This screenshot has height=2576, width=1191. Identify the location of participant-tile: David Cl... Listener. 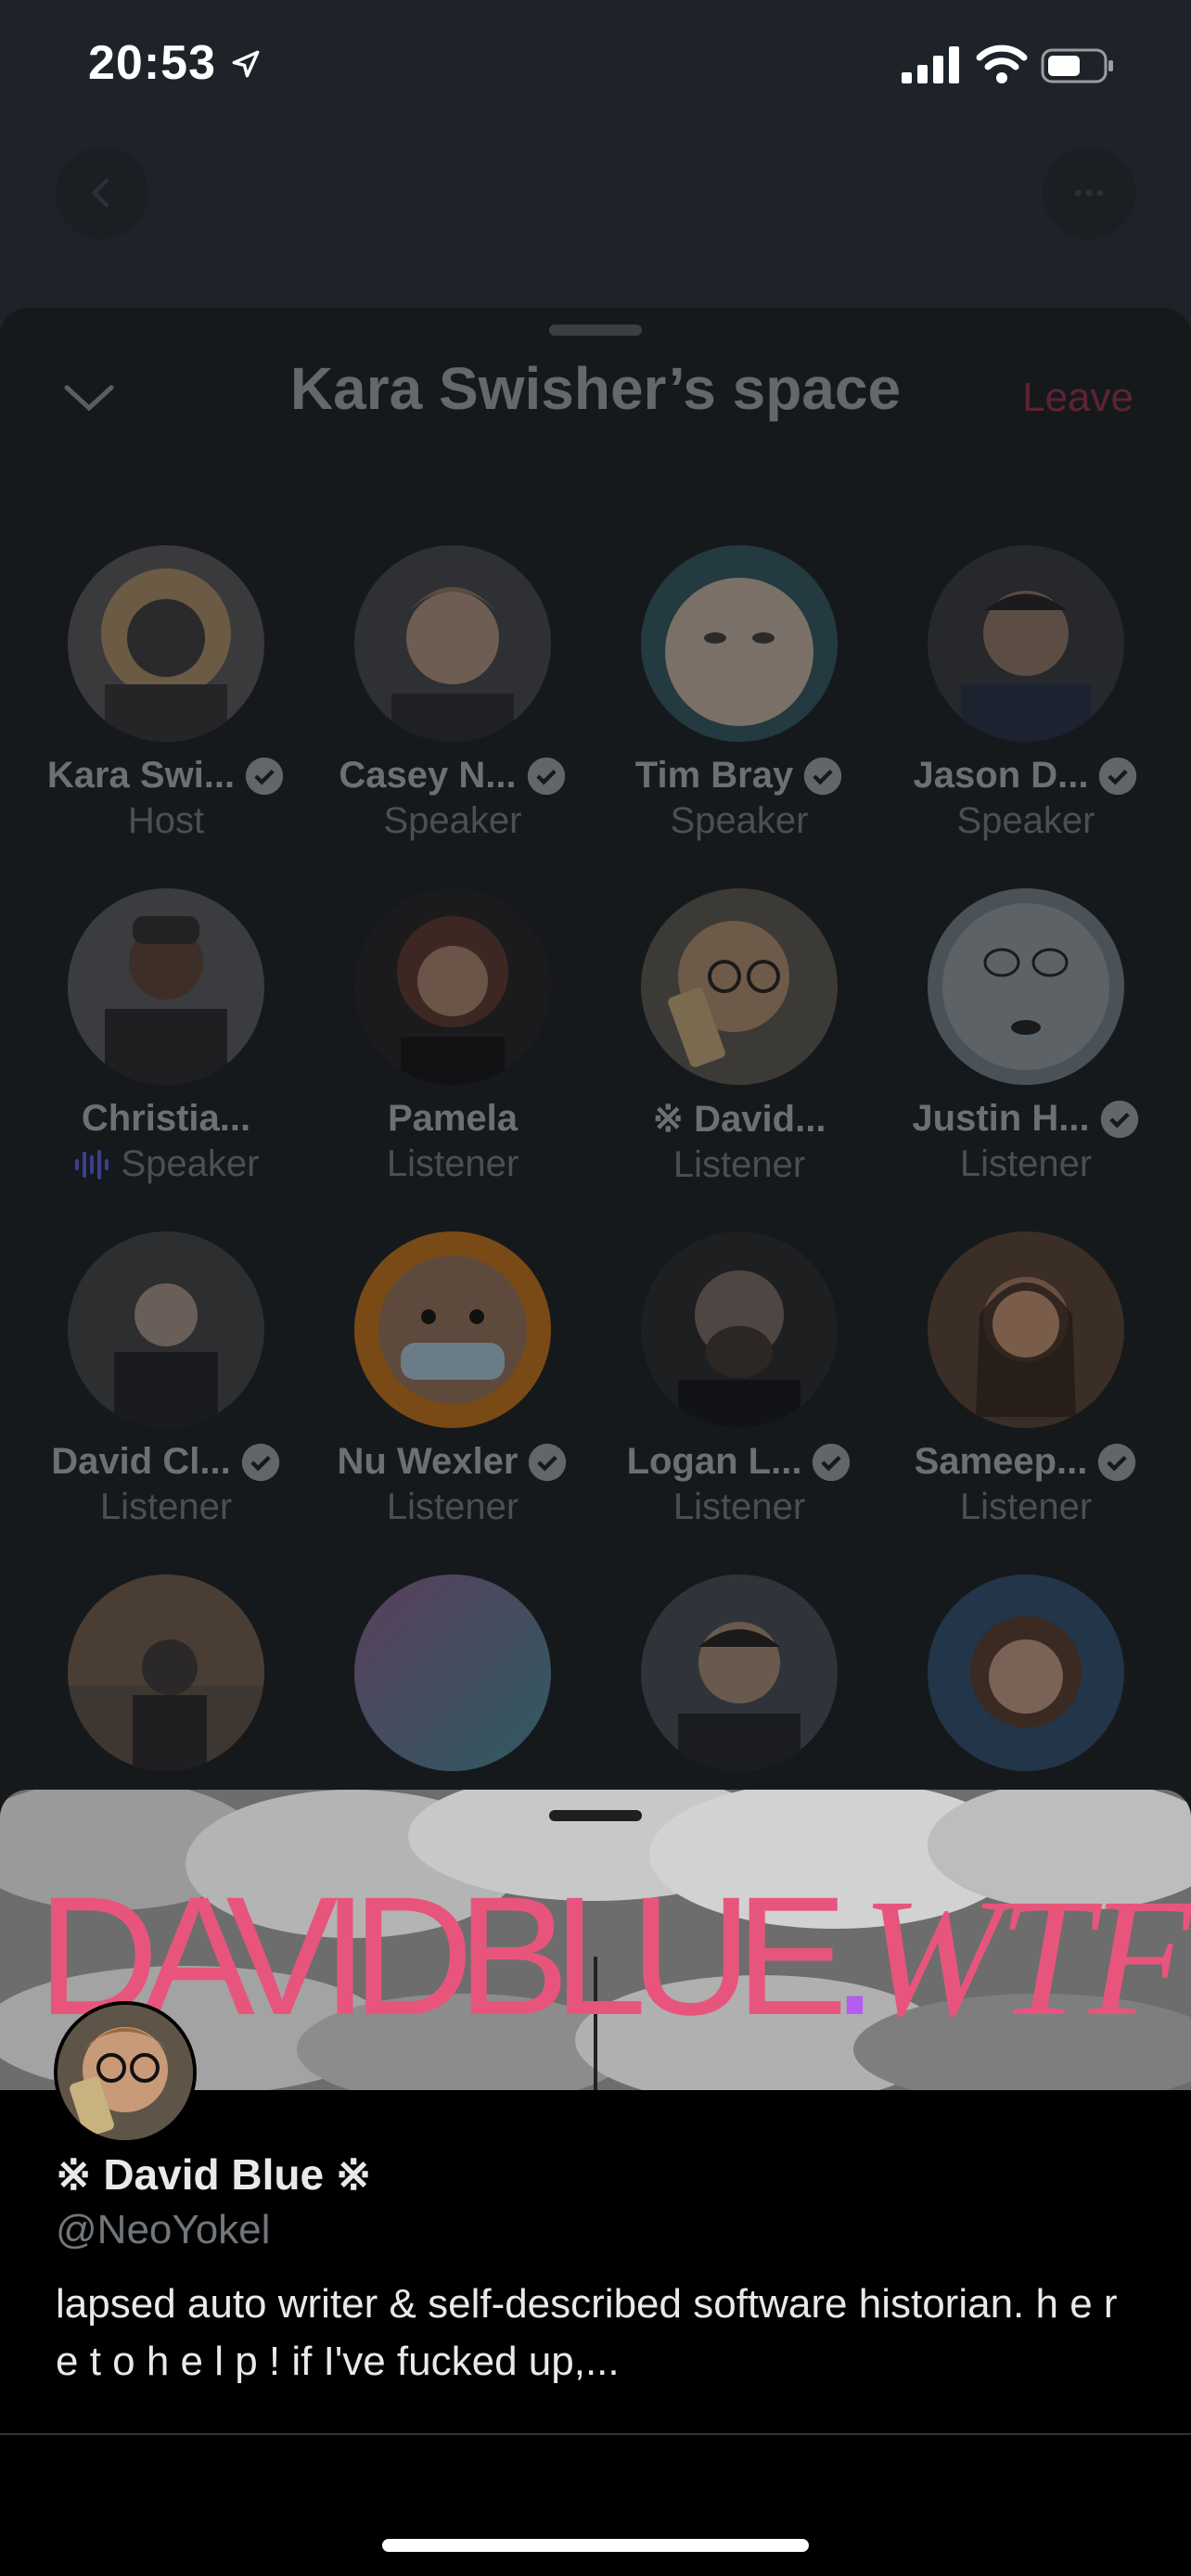
(166, 1379).